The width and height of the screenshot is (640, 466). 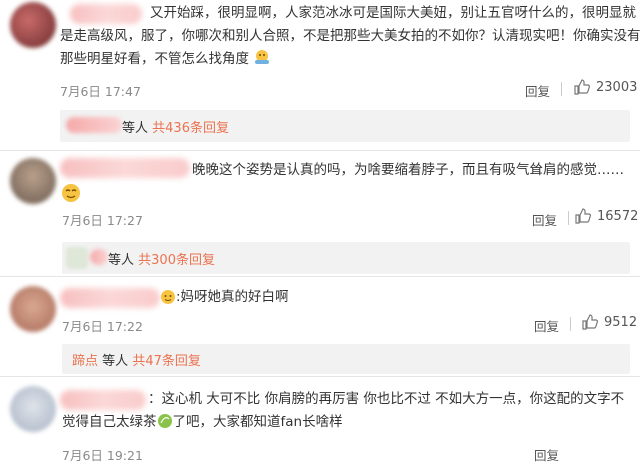 I want to click on comment-date: 7月6日 17:27, so click(x=102, y=220).